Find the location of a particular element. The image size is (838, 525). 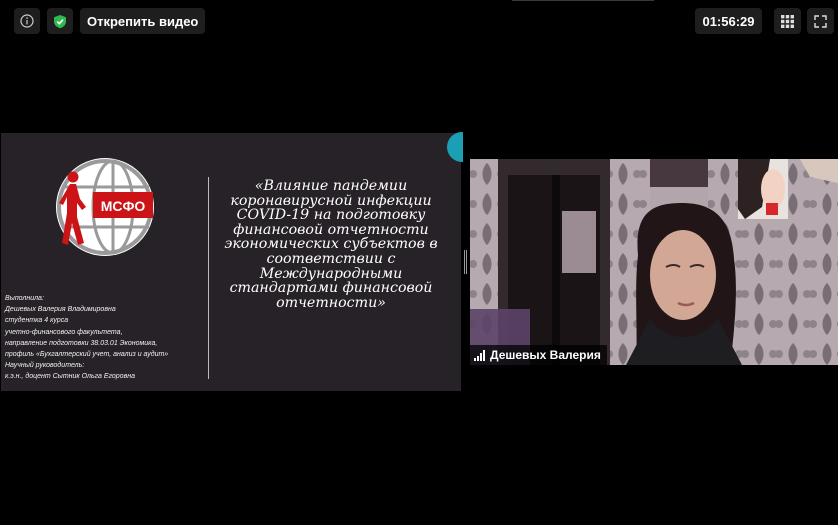

title-line: Международными is located at coordinates (331, 273).